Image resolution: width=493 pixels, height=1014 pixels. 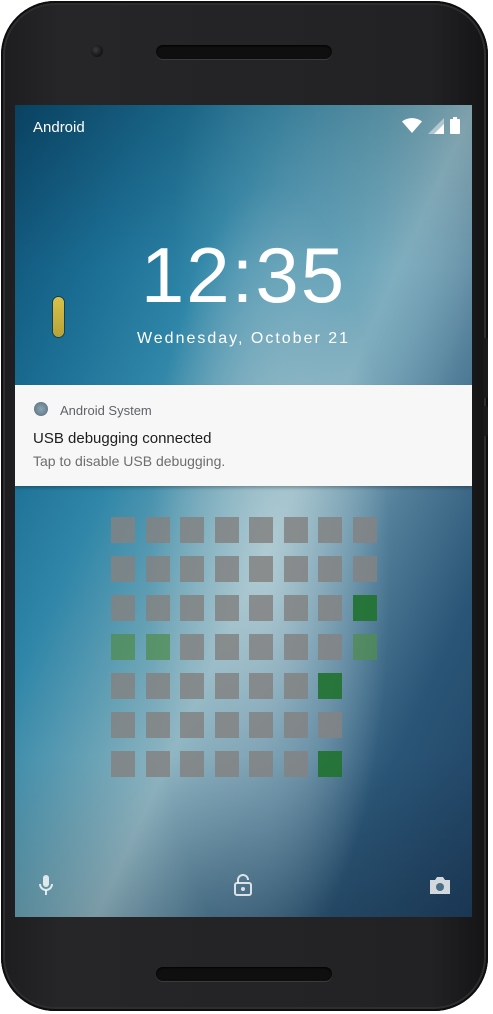 I want to click on wifi-icon, so click(x=412, y=125).